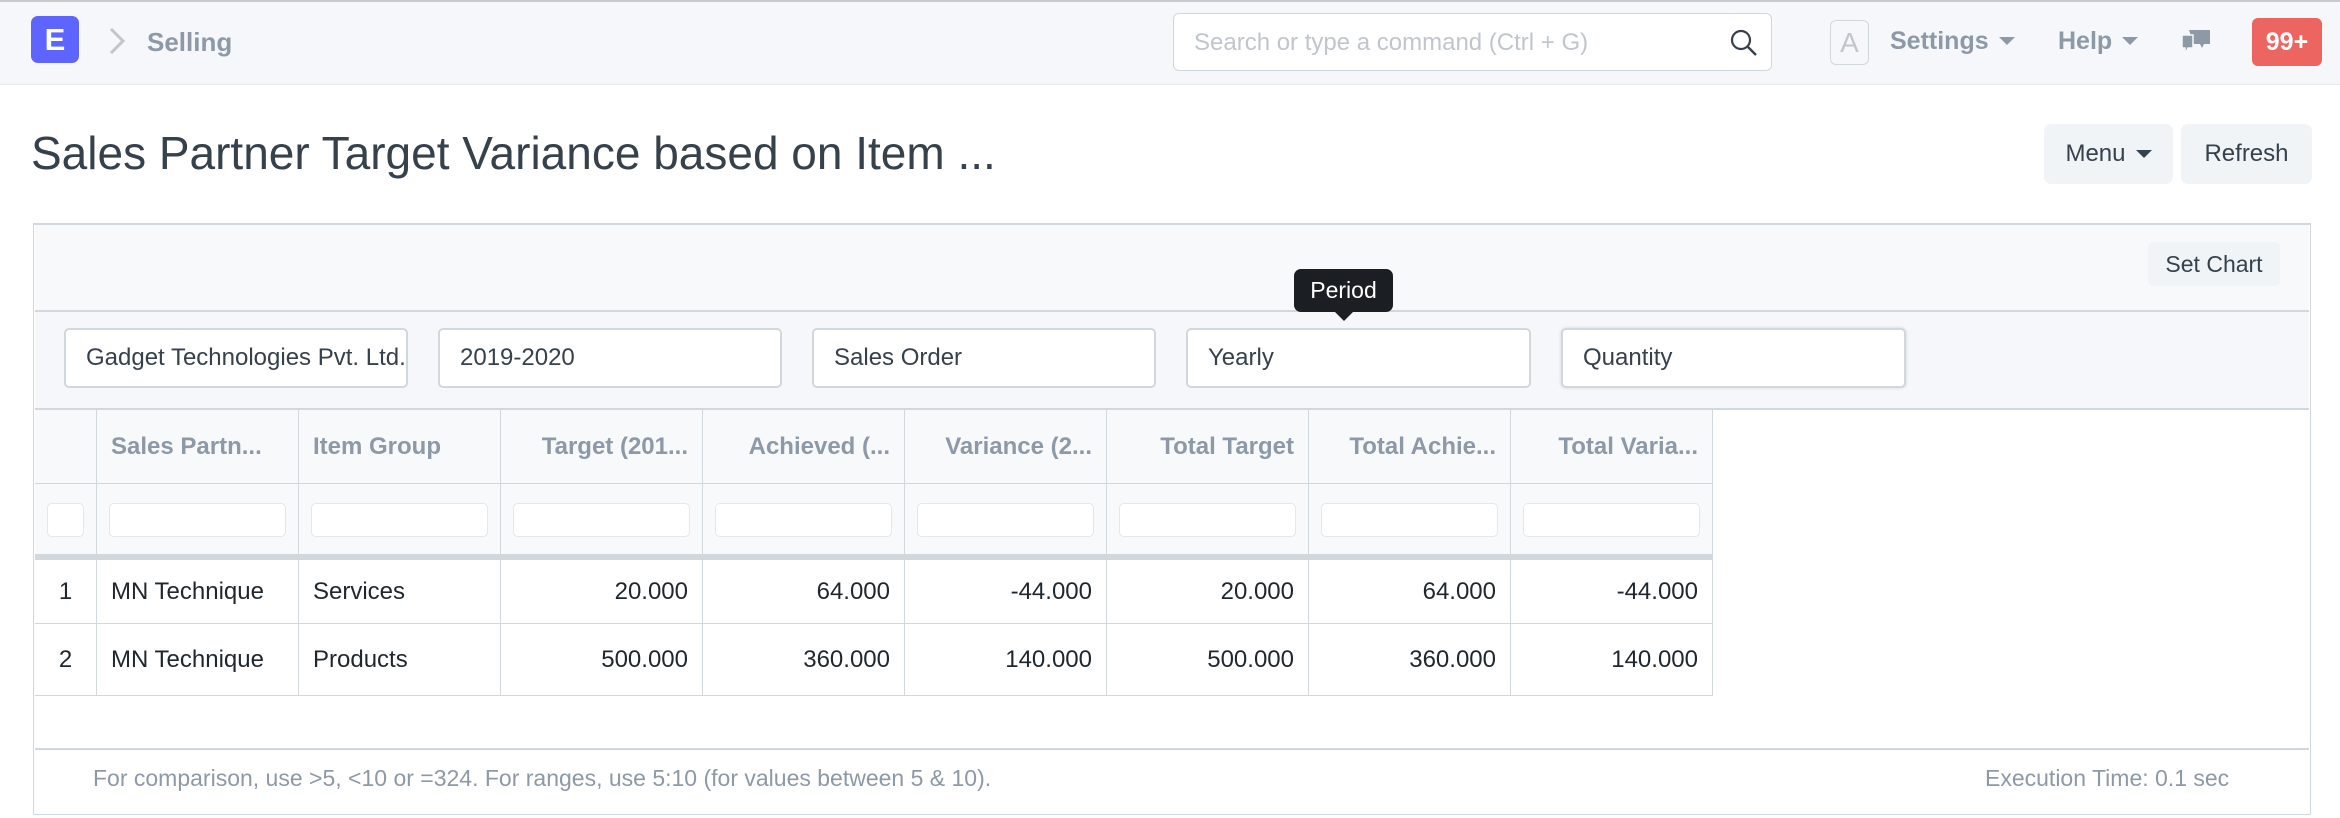  Describe the element at coordinates (66, 660) in the screenshot. I see `table-cell-row-index: 2` at that location.